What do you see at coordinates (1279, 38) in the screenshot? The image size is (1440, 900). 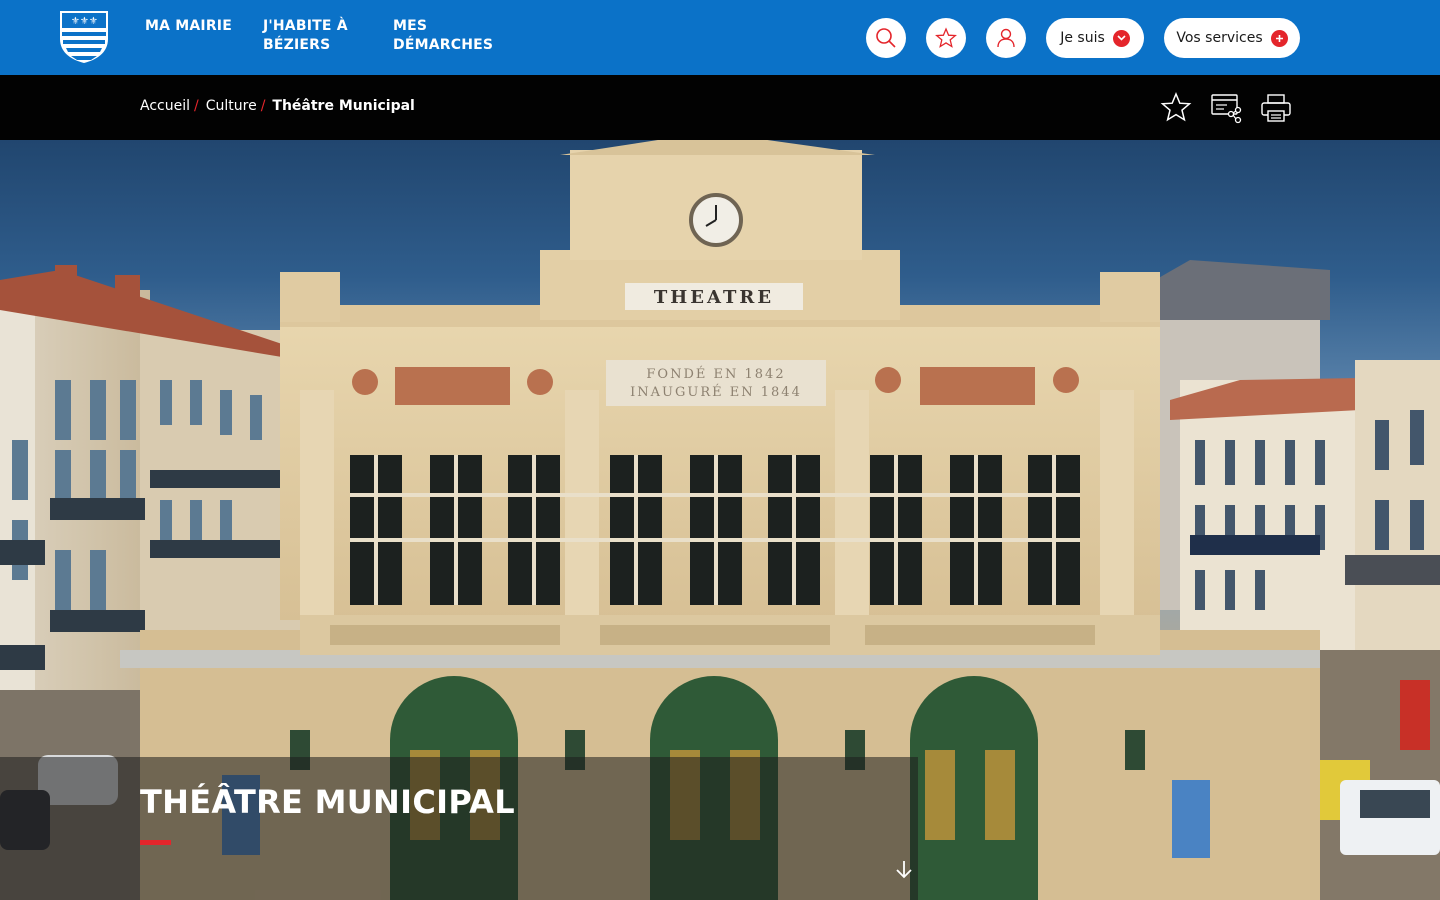 I see `plus-icon` at bounding box center [1279, 38].